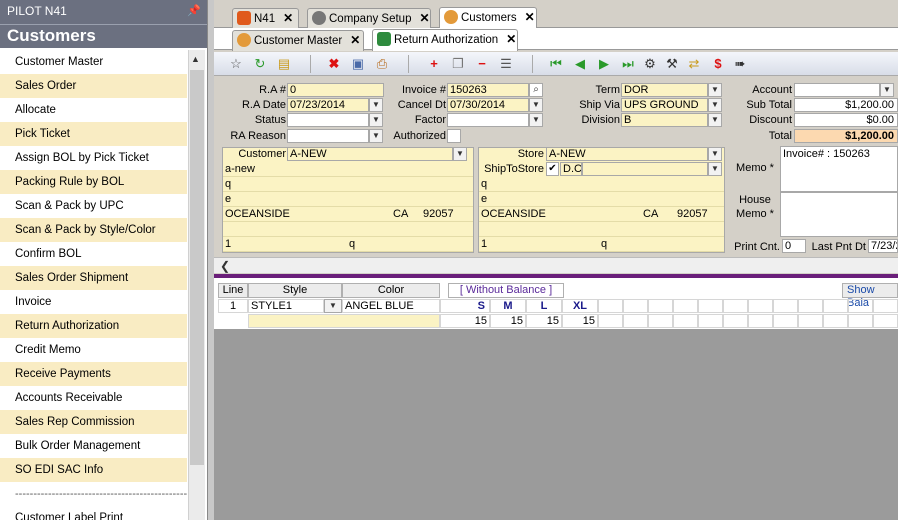 This screenshot has height=520, width=898. Describe the element at coordinates (839, 169) in the screenshot. I see `memo-field: Invoice# : 150263` at that location.